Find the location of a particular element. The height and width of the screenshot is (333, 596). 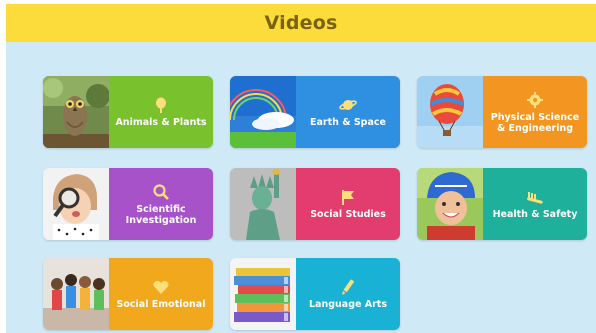

category-card-social-emotional: Social Emotional is located at coordinates (128, 294).